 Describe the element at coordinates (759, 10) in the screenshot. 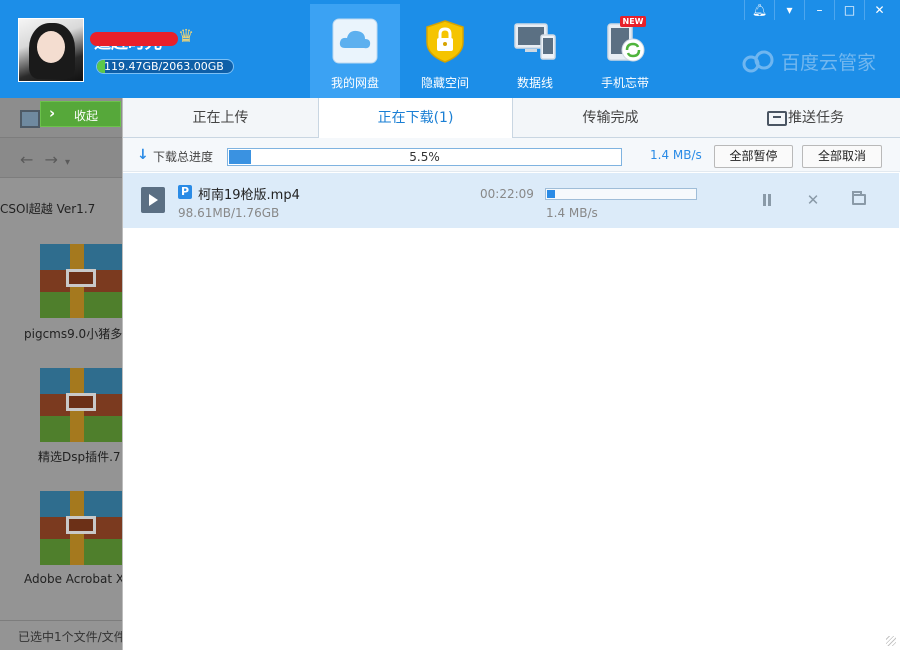

I see `bell-icon: 🔔︎` at that location.